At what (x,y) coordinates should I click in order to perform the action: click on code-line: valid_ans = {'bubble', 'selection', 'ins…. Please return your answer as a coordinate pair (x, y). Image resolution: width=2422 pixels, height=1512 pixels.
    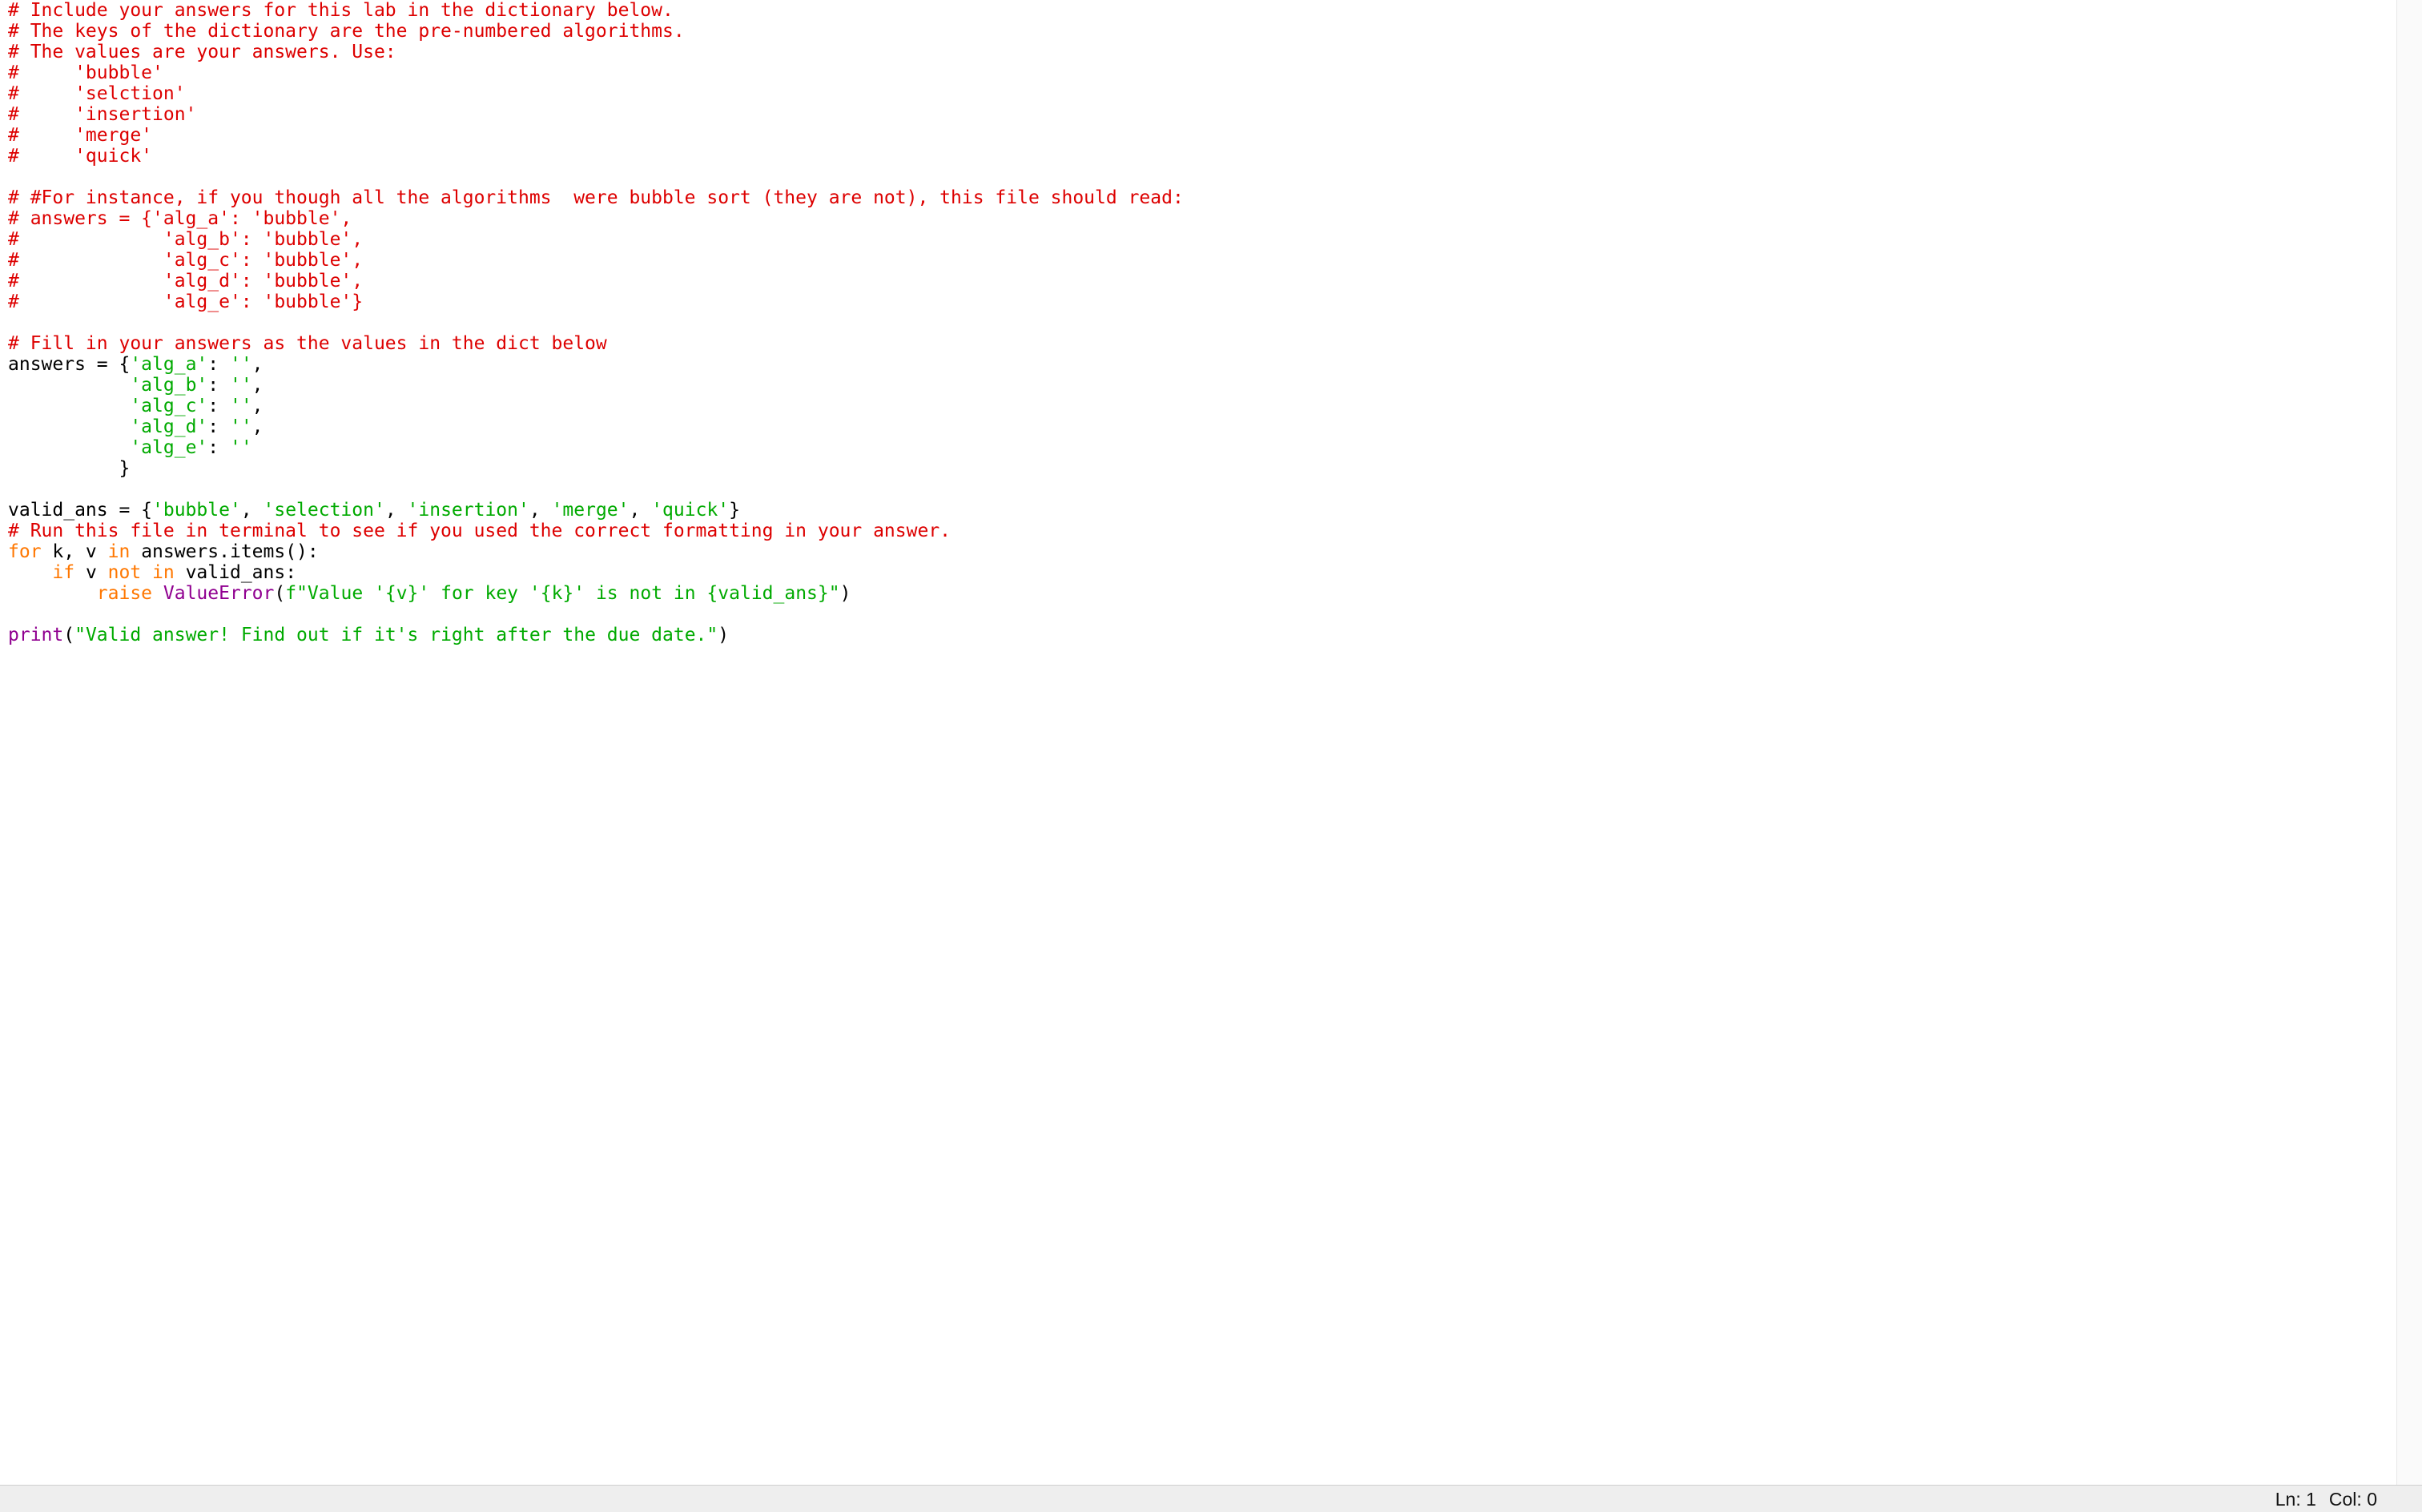
    Looking at the image, I should click on (1202, 510).